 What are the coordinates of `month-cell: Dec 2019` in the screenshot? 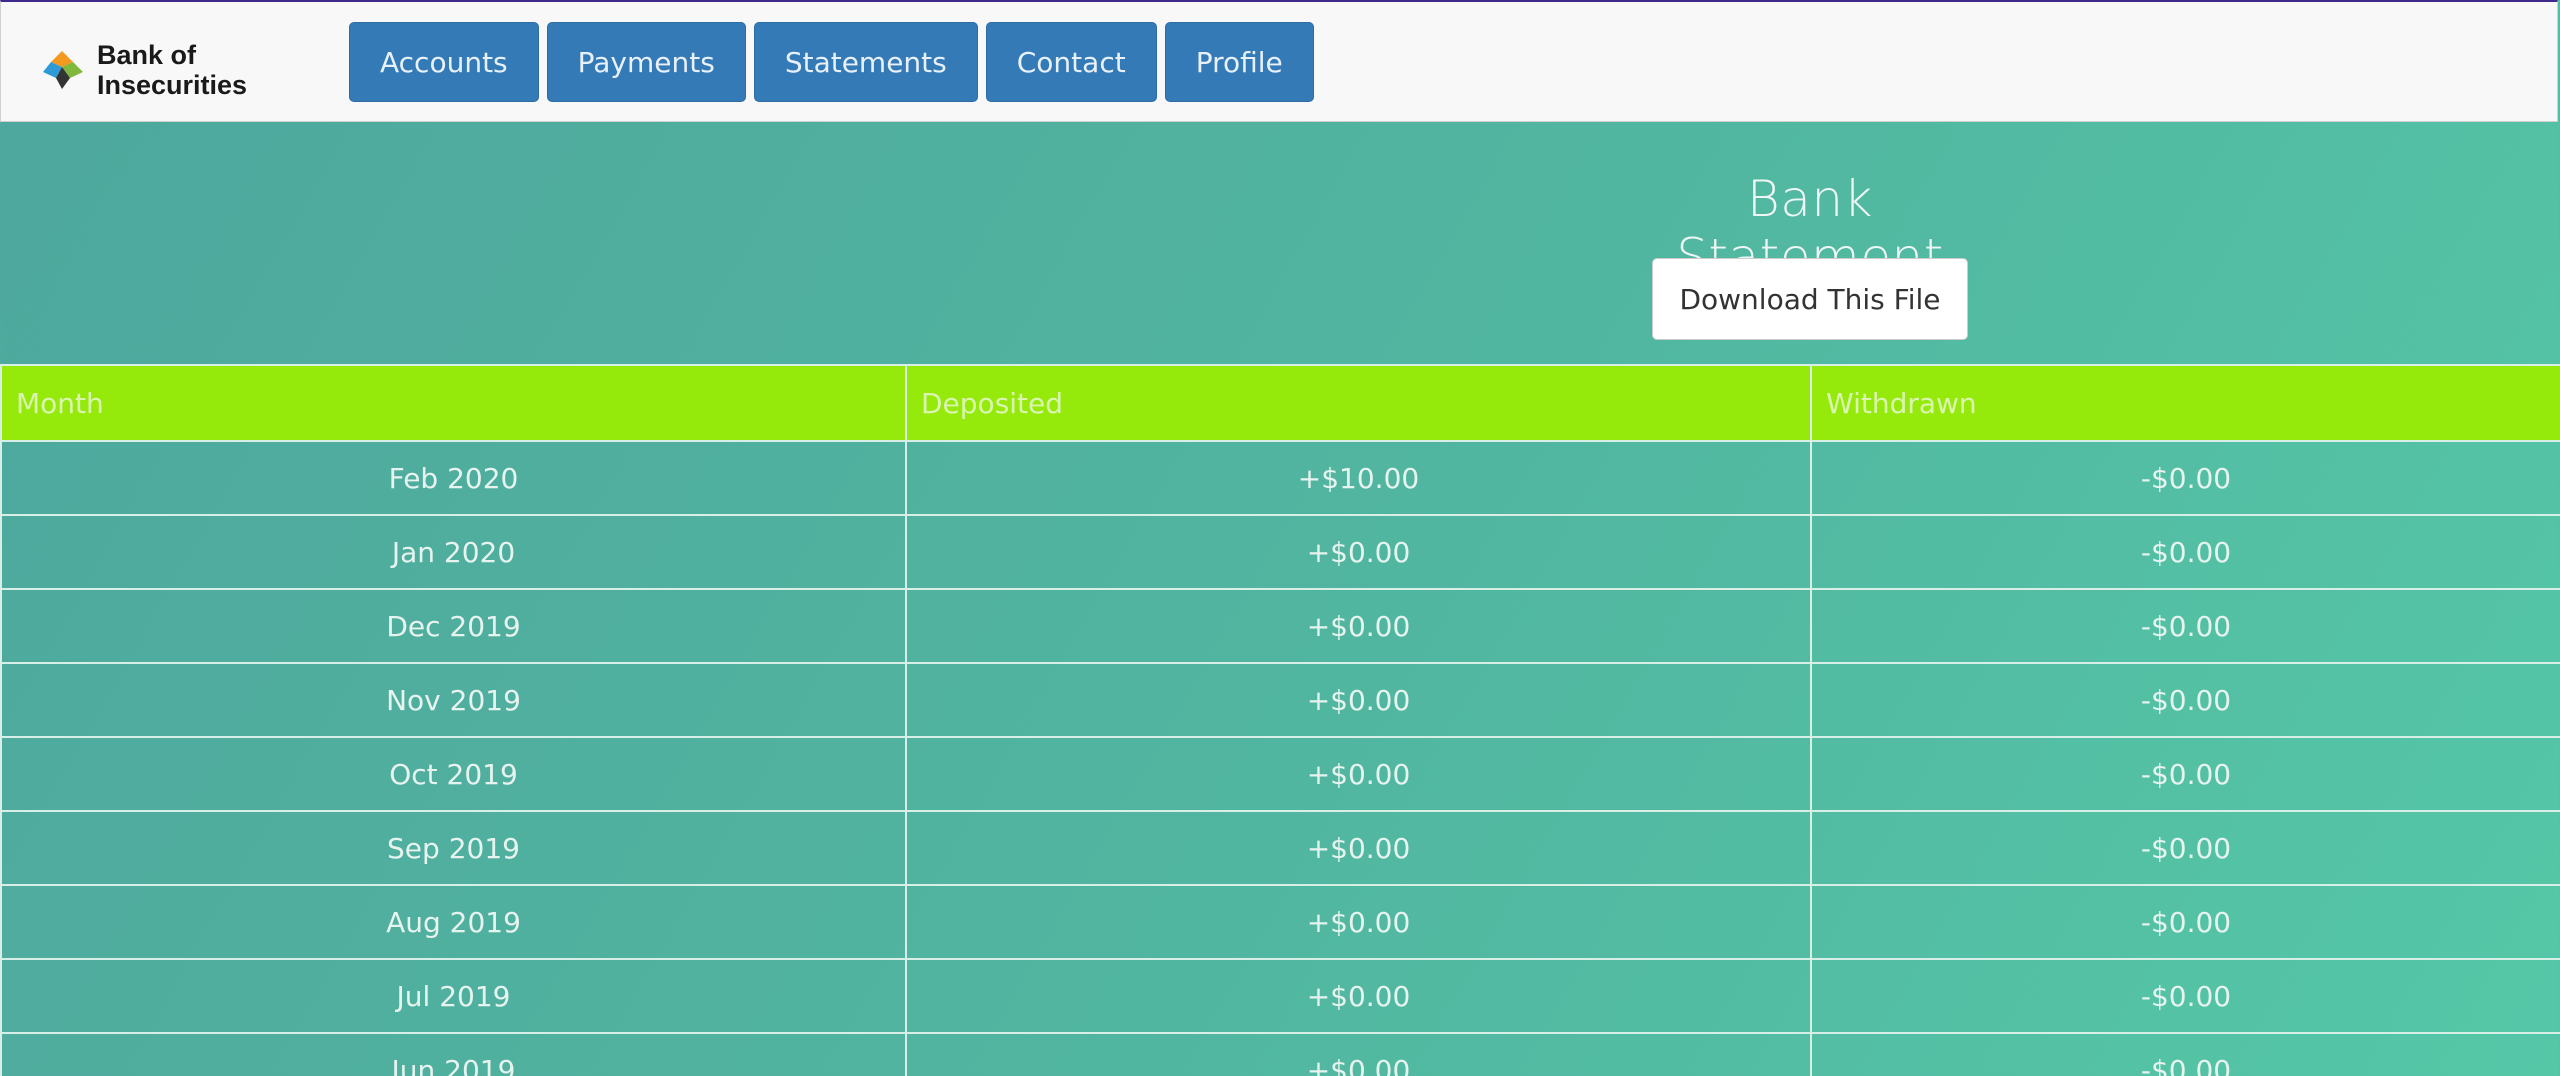 It's located at (453, 626).